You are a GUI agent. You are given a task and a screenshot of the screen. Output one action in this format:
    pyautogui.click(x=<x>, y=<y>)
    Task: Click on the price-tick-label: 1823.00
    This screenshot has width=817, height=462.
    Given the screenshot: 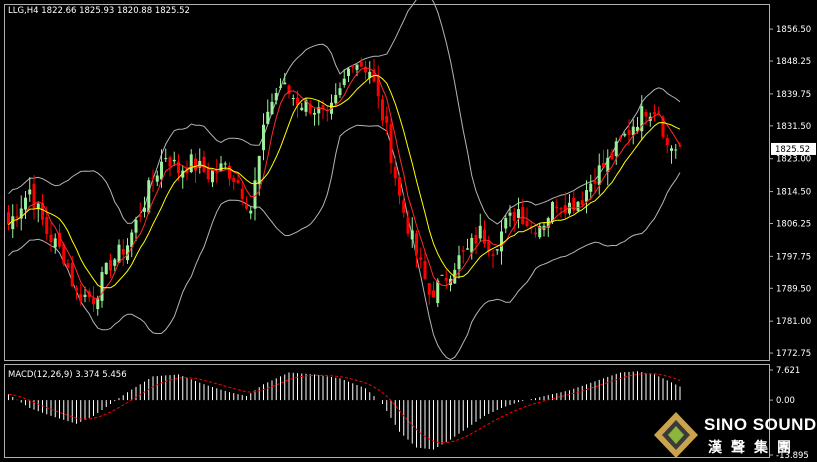 What is the action you would take?
    pyautogui.click(x=793, y=160)
    